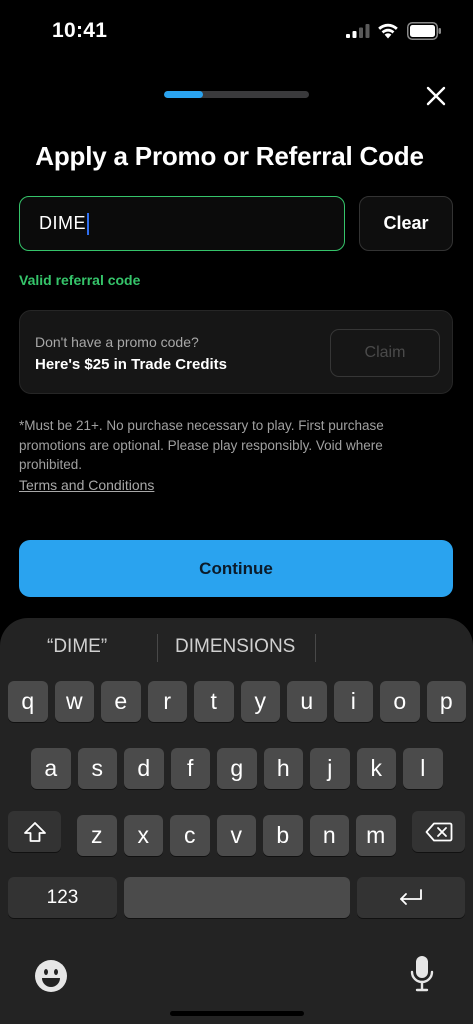 The height and width of the screenshot is (1024, 473). I want to click on key-a: a, so click(51, 768).